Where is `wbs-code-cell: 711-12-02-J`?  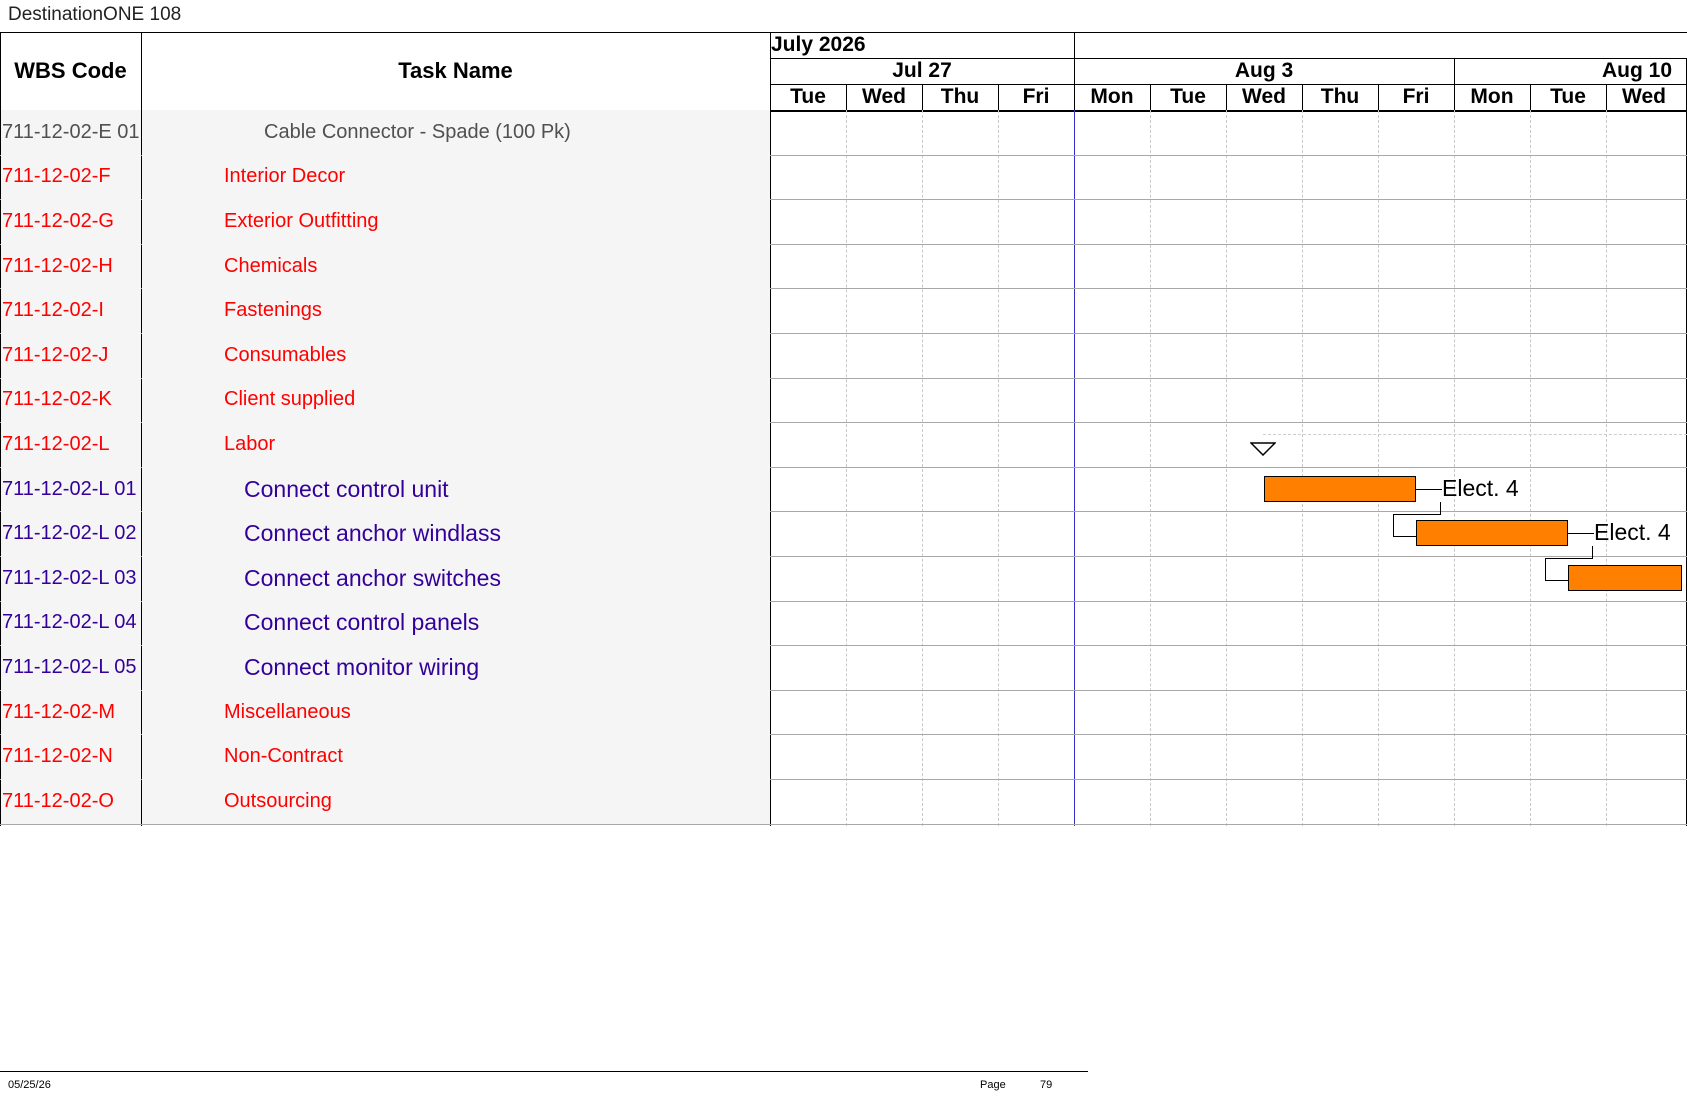 wbs-code-cell: 711-12-02-J is located at coordinates (71, 355).